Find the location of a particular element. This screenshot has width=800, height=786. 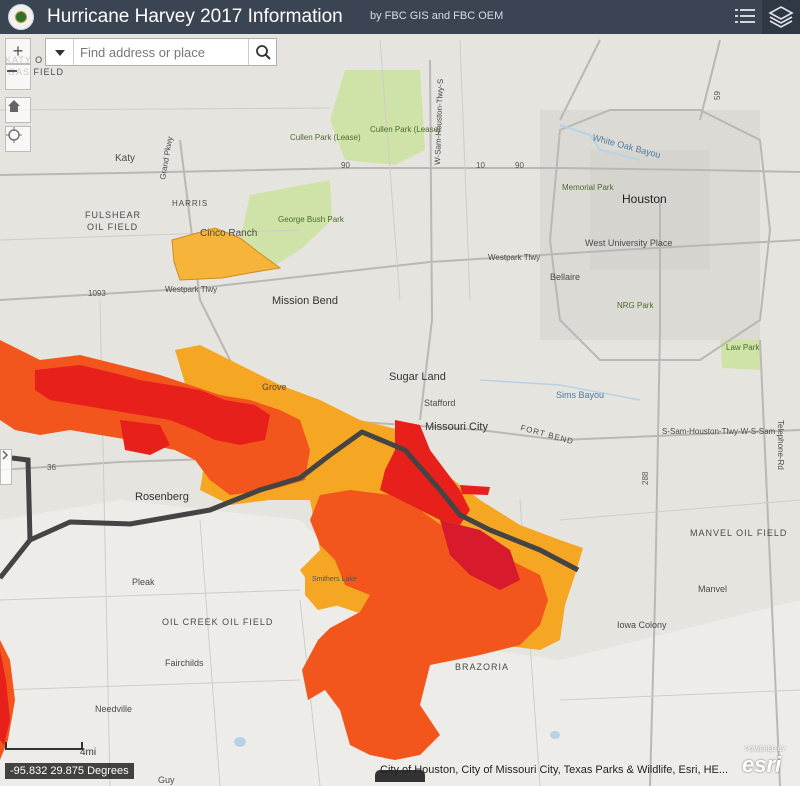

label-missouri-city: Missouri City is located at coordinates (456, 427).